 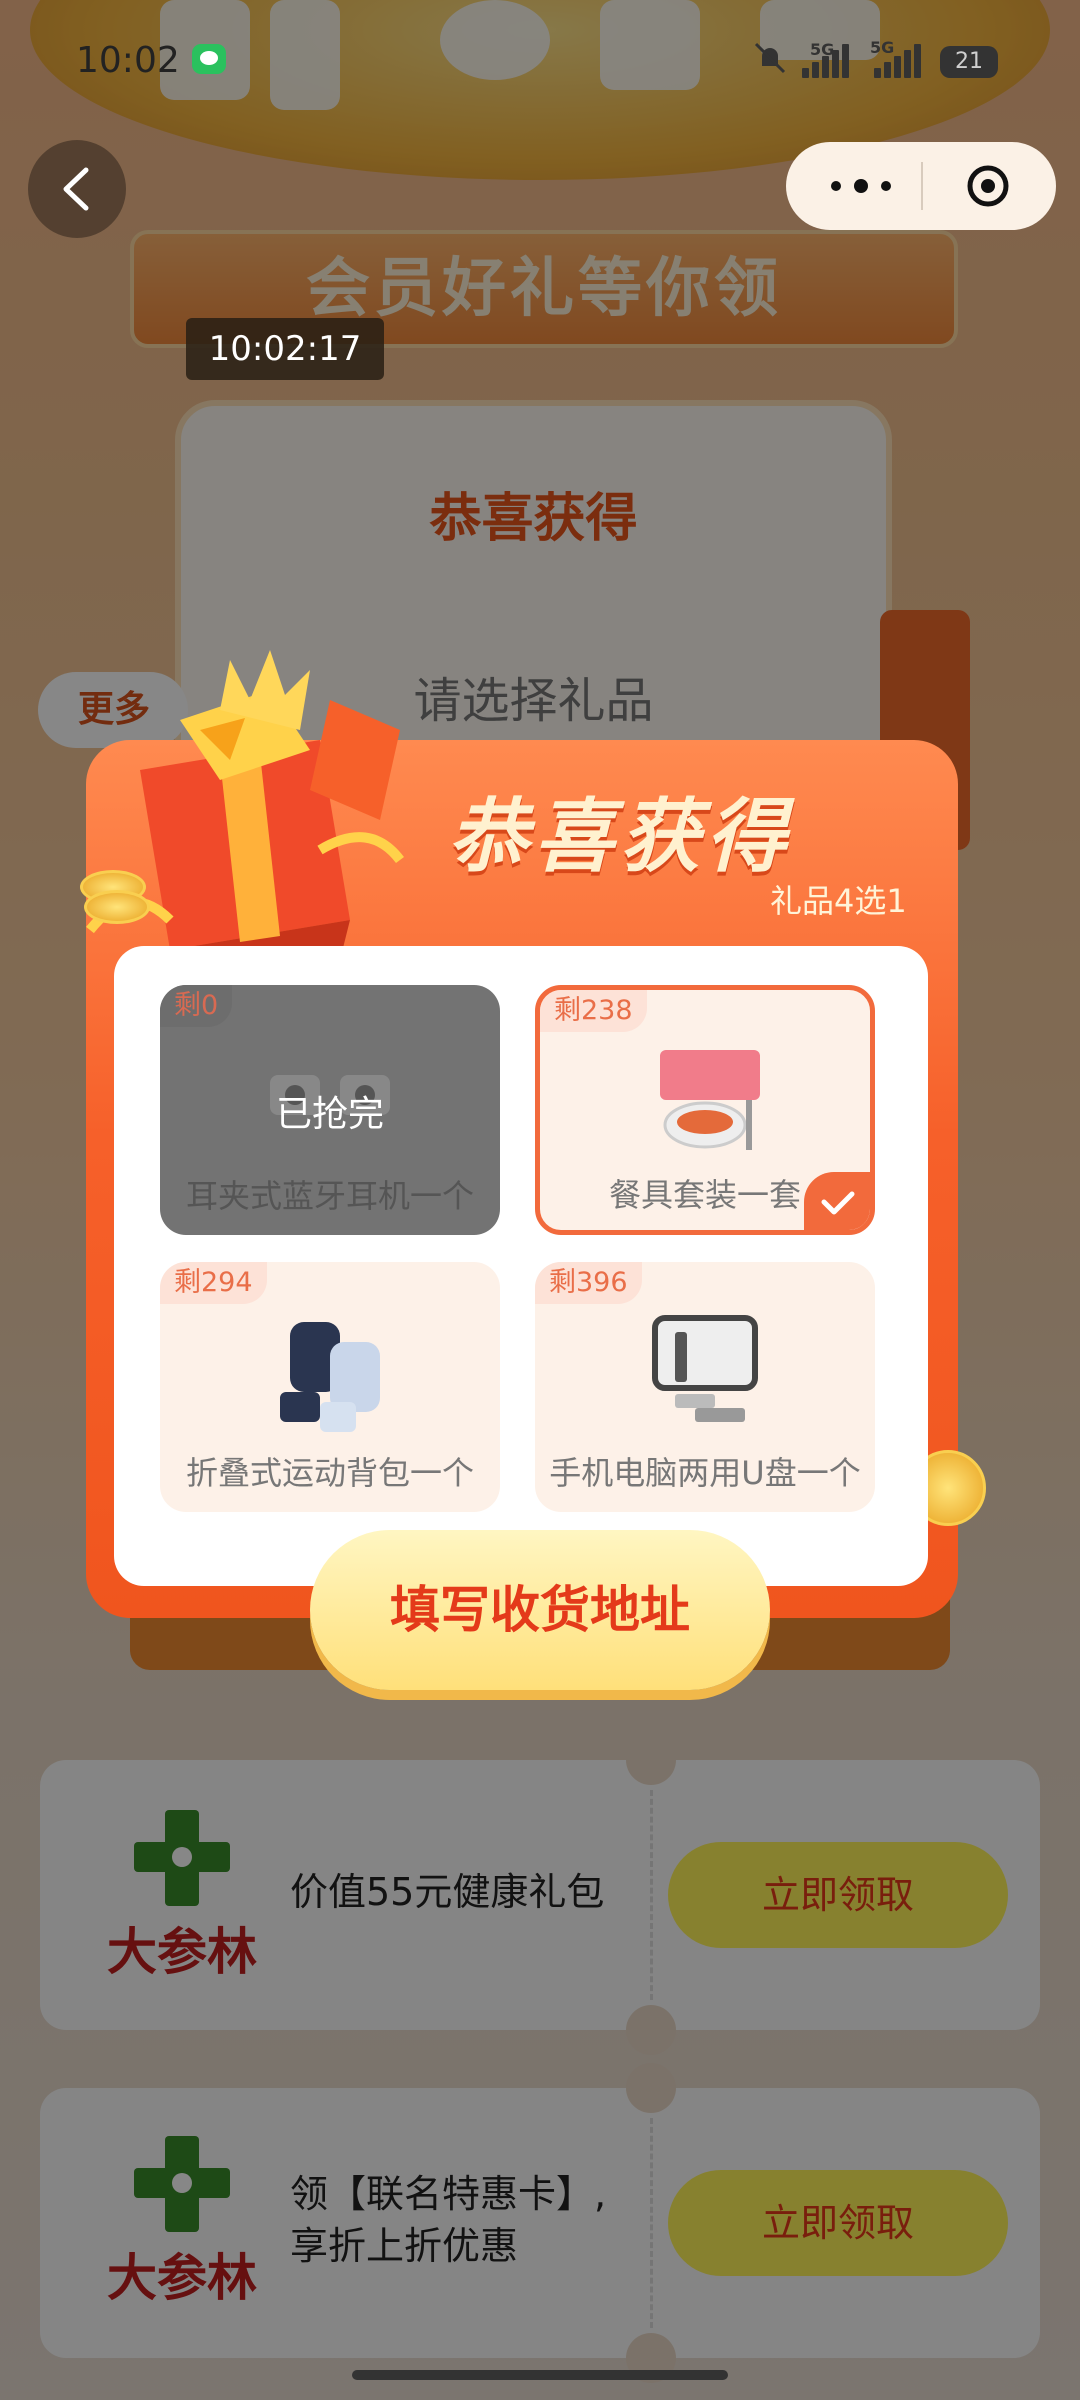 I want to click on modal-subtitle: 礼品4选1, so click(x=838, y=901).